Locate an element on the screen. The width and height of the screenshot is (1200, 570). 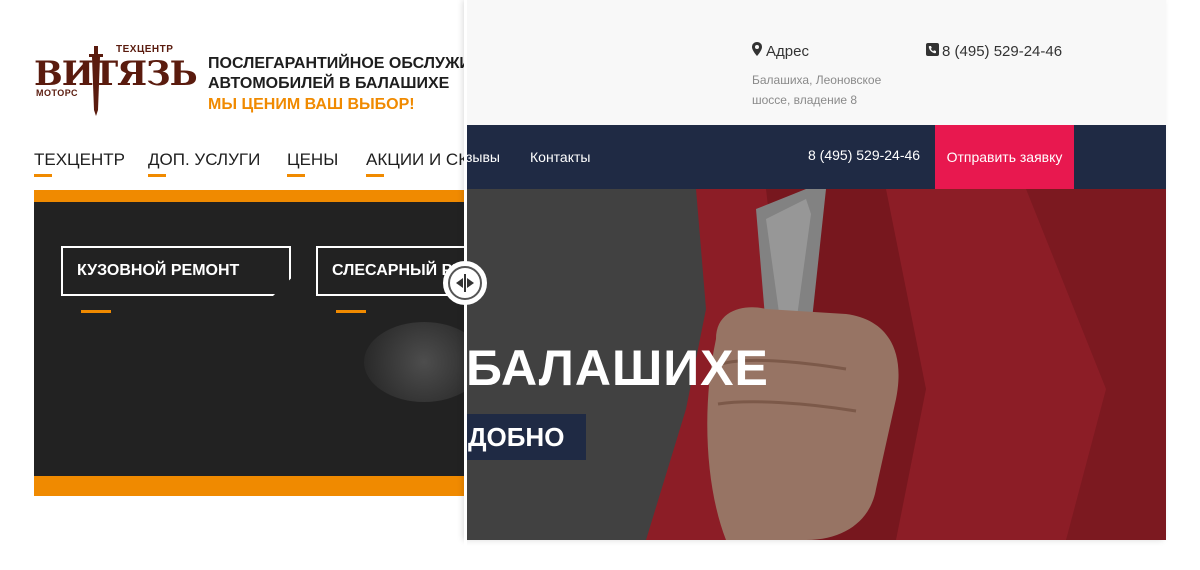
hero-background-blur is located at coordinates (415, 362).